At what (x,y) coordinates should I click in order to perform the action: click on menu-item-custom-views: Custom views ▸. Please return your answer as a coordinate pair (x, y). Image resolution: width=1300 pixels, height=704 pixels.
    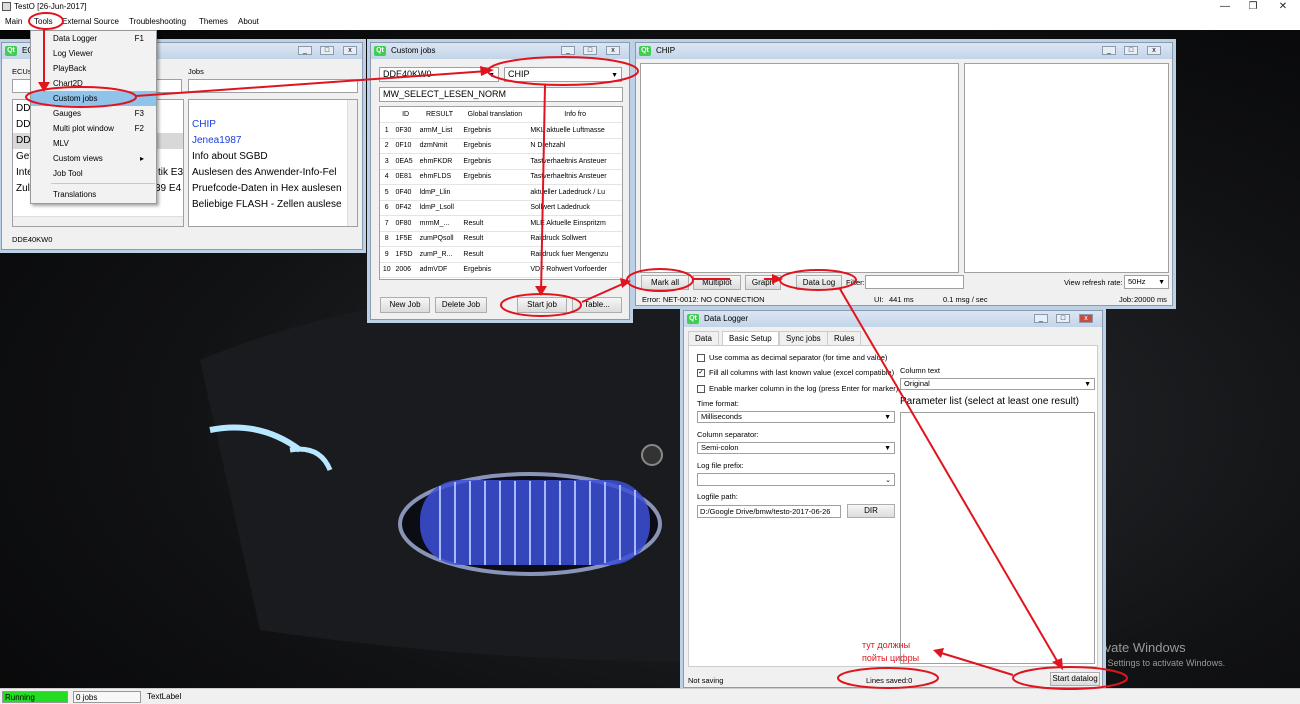
    Looking at the image, I should click on (93, 158).